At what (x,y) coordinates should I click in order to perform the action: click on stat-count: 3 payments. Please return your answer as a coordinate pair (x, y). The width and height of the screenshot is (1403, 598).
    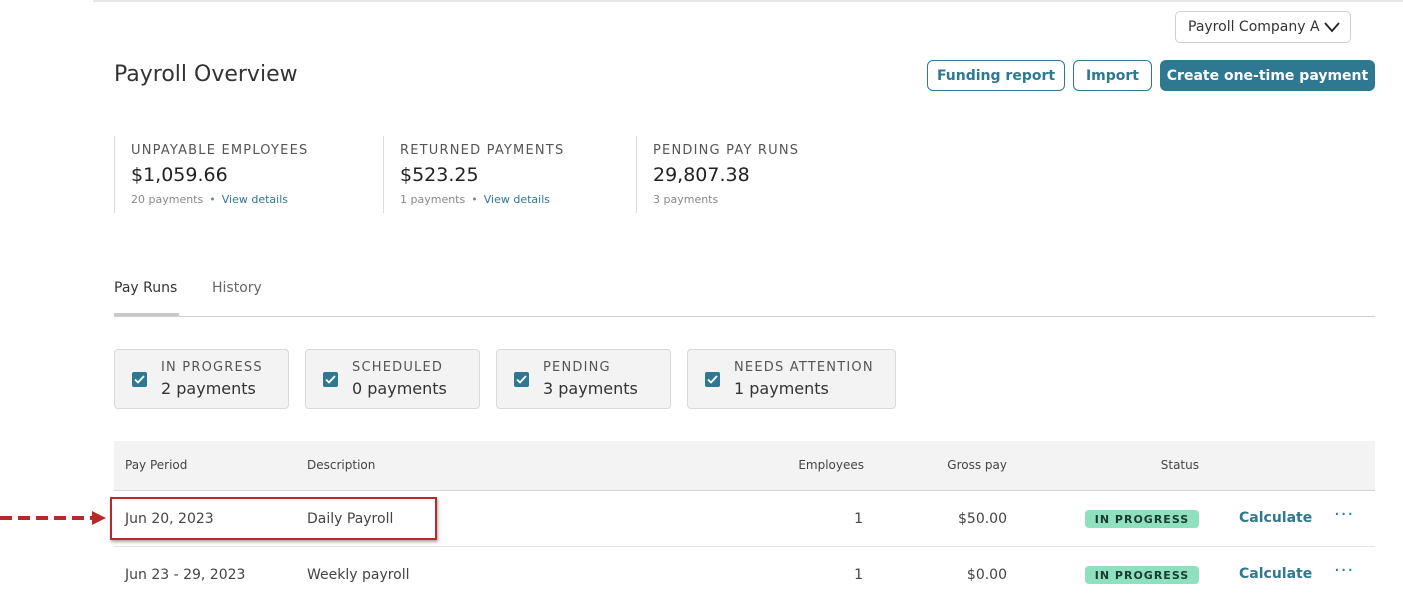
    Looking at the image, I should click on (686, 199).